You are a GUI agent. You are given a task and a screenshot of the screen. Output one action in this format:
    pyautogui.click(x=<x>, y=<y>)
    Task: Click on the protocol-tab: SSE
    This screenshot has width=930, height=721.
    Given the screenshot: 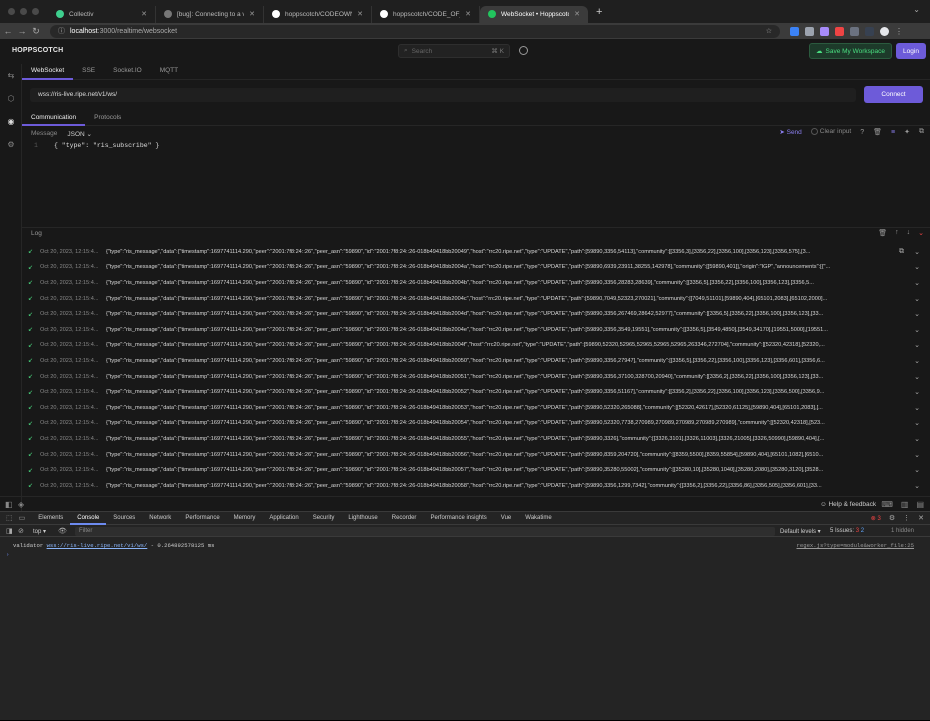 What is the action you would take?
    pyautogui.click(x=88, y=72)
    